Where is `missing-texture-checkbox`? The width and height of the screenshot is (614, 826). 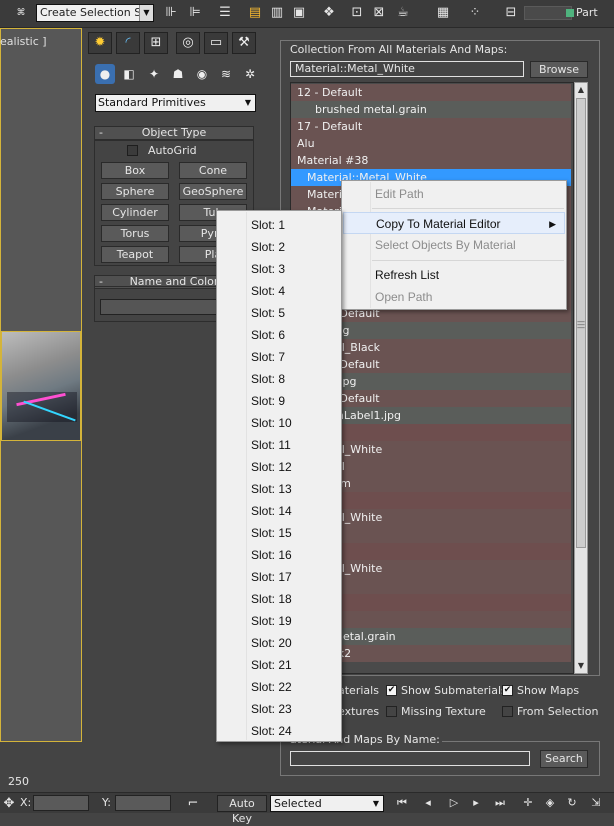
missing-texture-checkbox is located at coordinates (391, 711).